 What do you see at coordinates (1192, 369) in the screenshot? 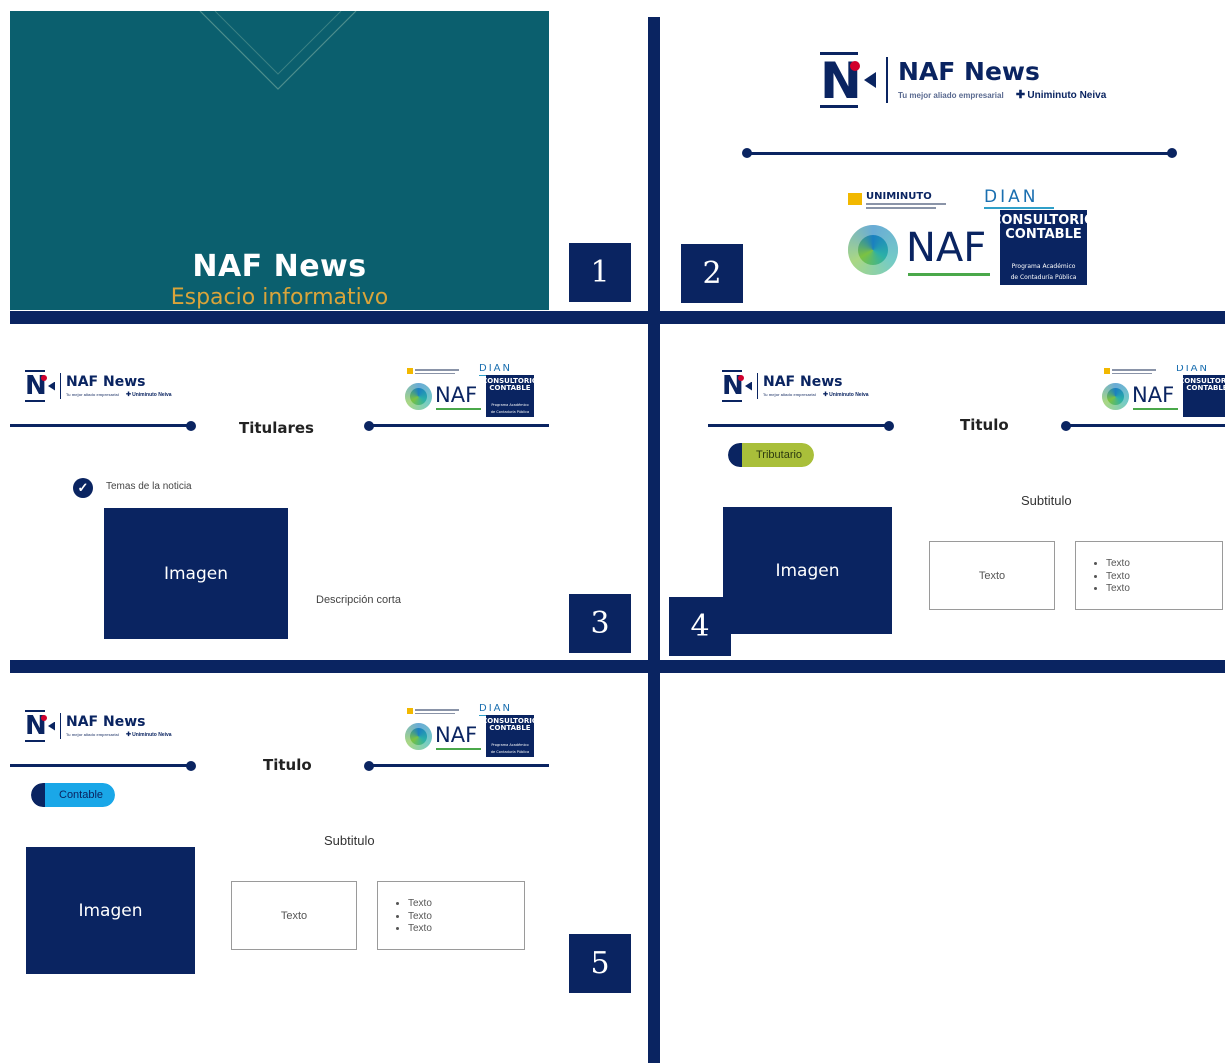
I see `dian-label: DIAN` at bounding box center [1192, 369].